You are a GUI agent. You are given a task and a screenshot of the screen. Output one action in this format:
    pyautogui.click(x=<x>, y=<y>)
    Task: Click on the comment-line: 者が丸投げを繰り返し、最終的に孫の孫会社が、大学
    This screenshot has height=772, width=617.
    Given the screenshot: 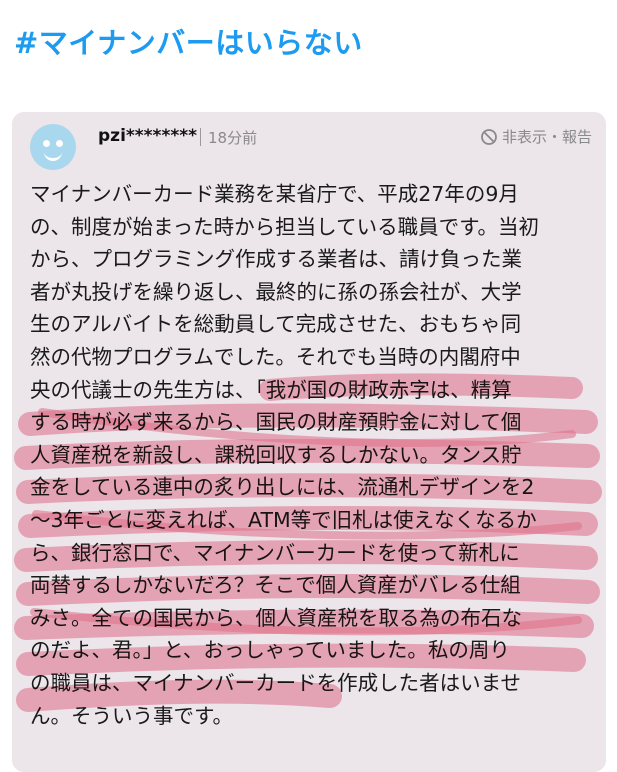 What is the action you would take?
    pyautogui.click(x=276, y=291)
    